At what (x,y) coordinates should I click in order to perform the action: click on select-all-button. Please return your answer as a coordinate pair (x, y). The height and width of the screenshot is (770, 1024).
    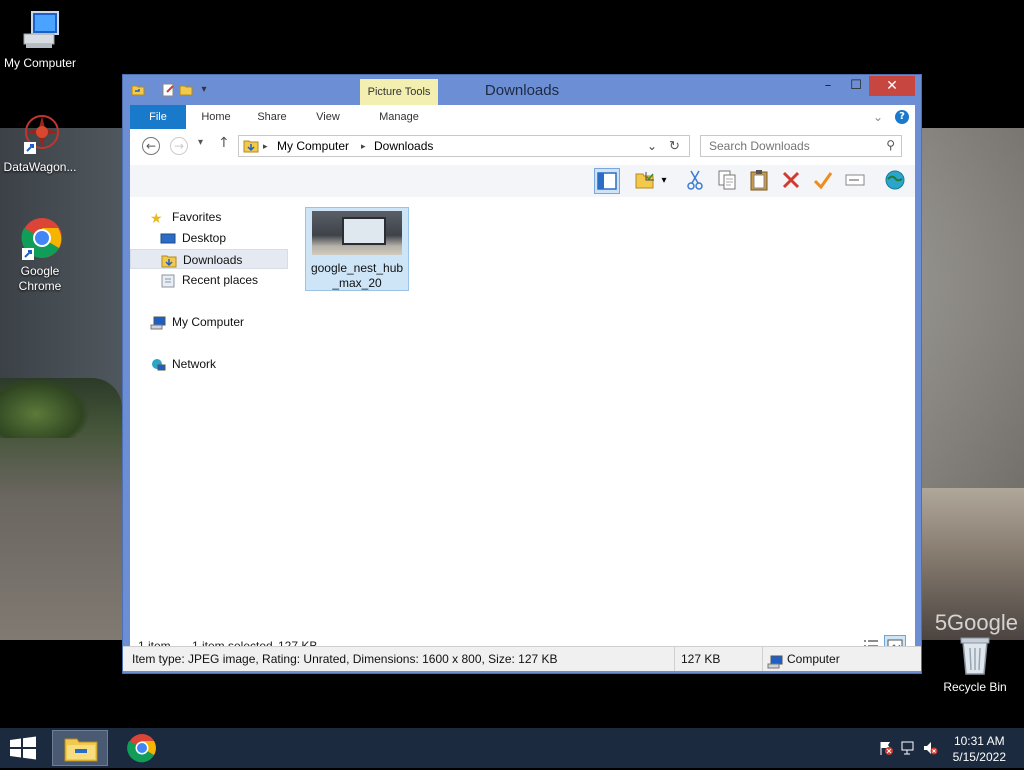
    Looking at the image, I should click on (823, 181).